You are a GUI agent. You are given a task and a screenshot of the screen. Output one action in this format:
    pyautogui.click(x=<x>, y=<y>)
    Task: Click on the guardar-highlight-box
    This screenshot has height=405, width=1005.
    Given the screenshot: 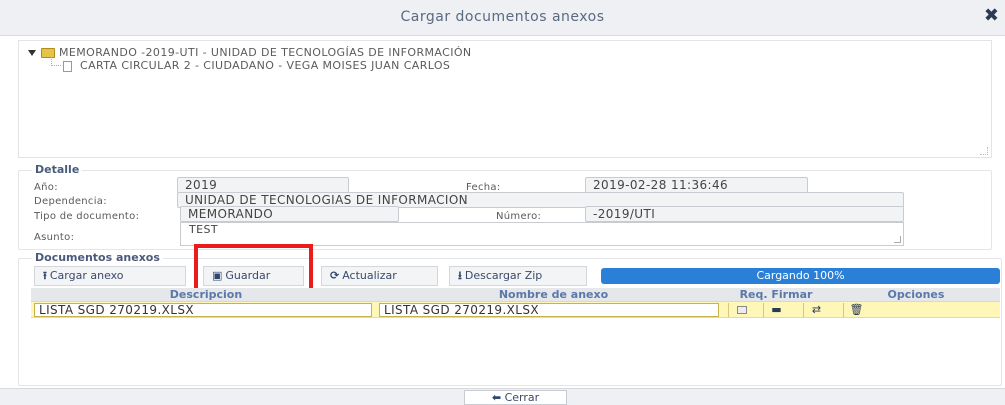 What is the action you would take?
    pyautogui.click(x=253, y=269)
    